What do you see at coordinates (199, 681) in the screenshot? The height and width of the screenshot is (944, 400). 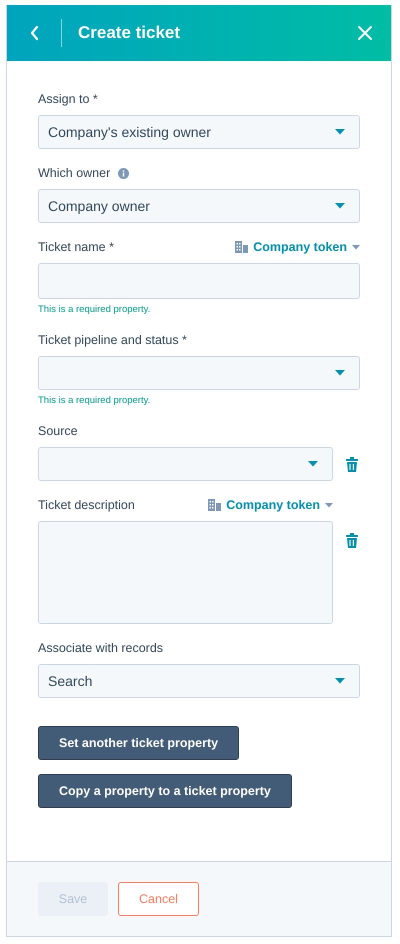 I see `dropdown-field: Search` at bounding box center [199, 681].